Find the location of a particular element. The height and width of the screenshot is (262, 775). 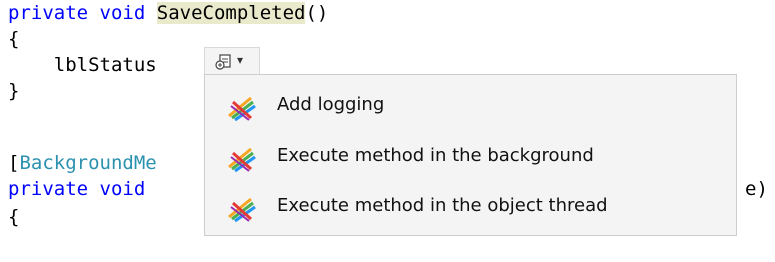

code-line-7-tail: e) is located at coordinates (756, 189).